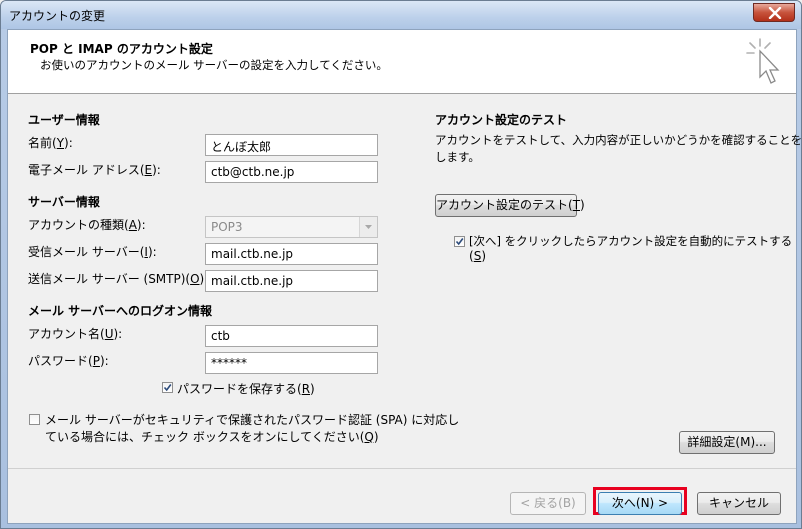 This screenshot has width=802, height=529. What do you see at coordinates (246, 388) in the screenshot?
I see `remember-password-label: パスワードを保存する(R)` at bounding box center [246, 388].